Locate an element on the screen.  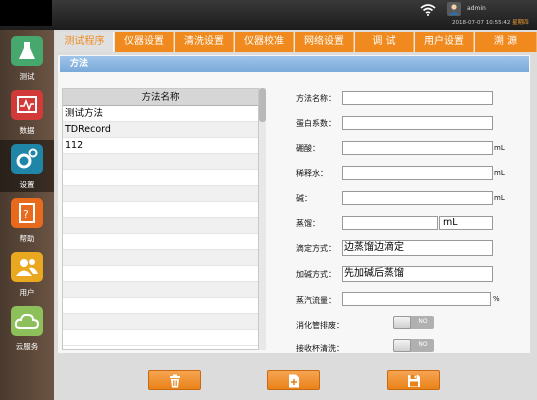
delete-button is located at coordinates (174, 380).